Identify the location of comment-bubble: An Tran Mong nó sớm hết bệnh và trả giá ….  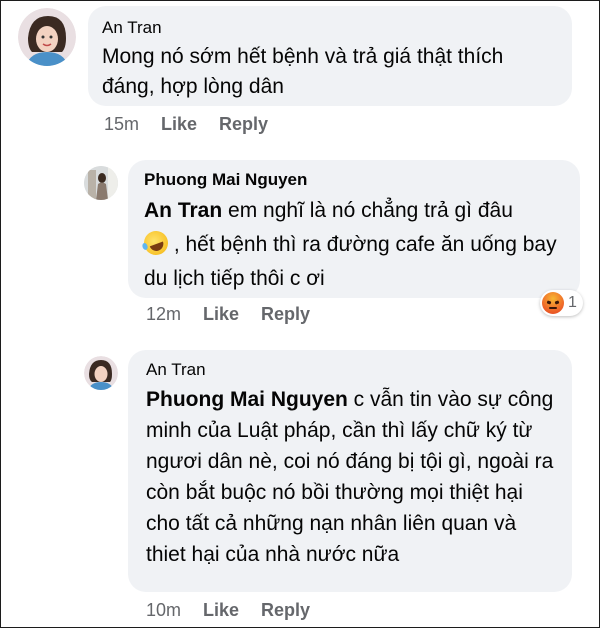
(330, 56).